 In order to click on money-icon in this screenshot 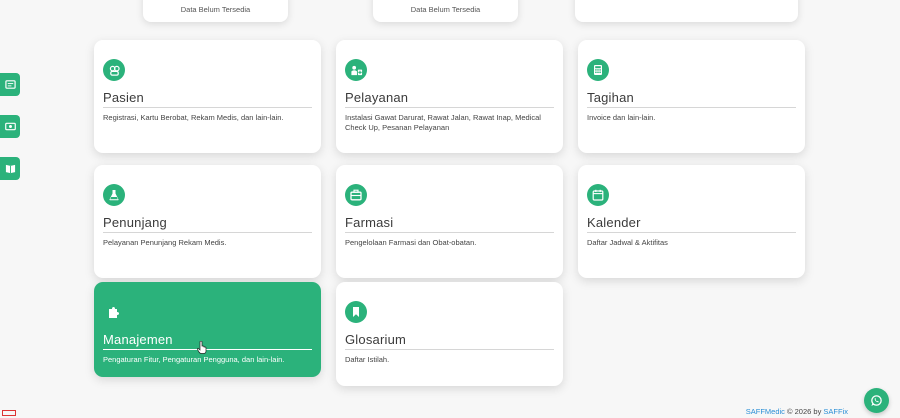, I will do `click(10, 126)`.